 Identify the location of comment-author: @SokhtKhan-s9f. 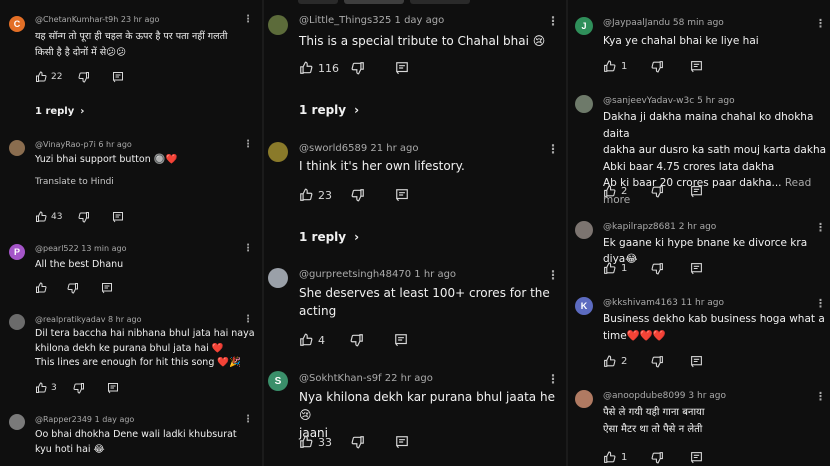
(340, 378).